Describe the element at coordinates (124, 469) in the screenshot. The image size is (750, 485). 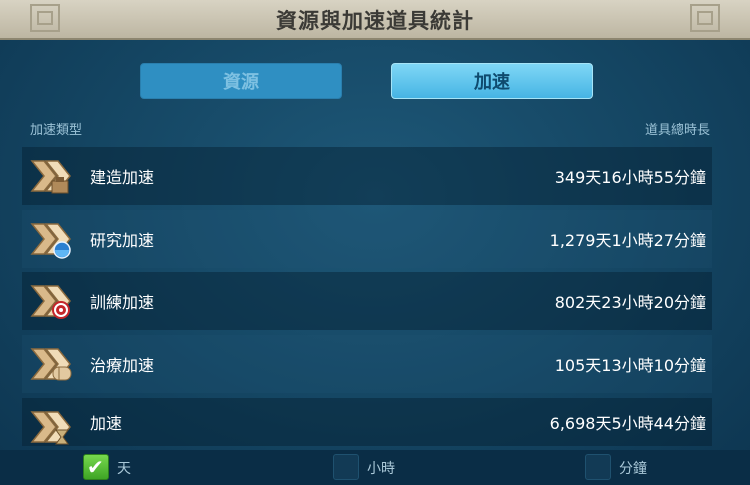
I see `days-label: 天` at that location.